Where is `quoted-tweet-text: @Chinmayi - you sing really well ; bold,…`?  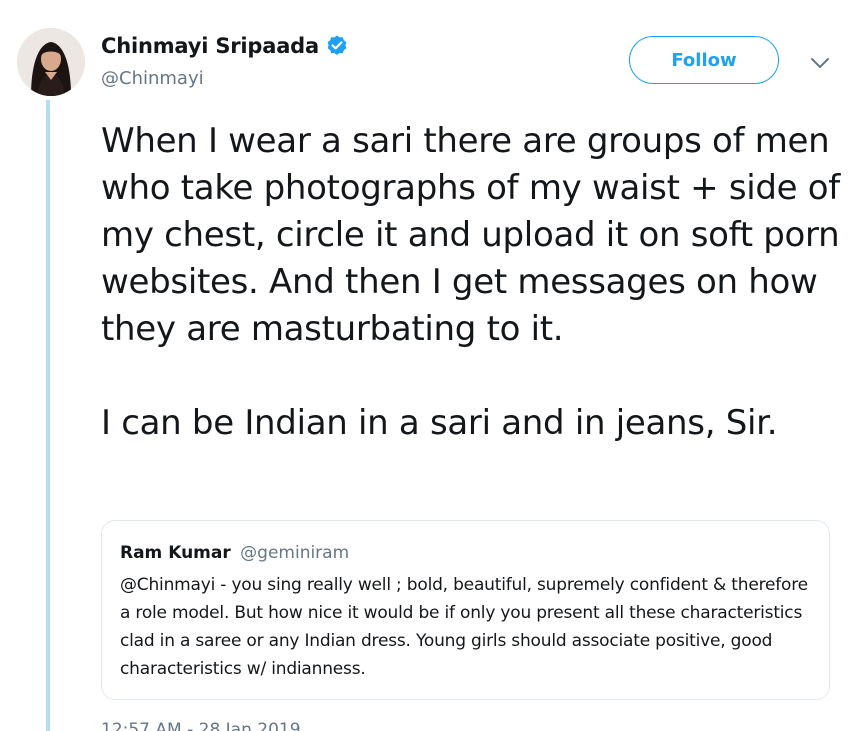 quoted-tweet-text: @Chinmayi - you sing really well ; bold,… is located at coordinates (464, 627).